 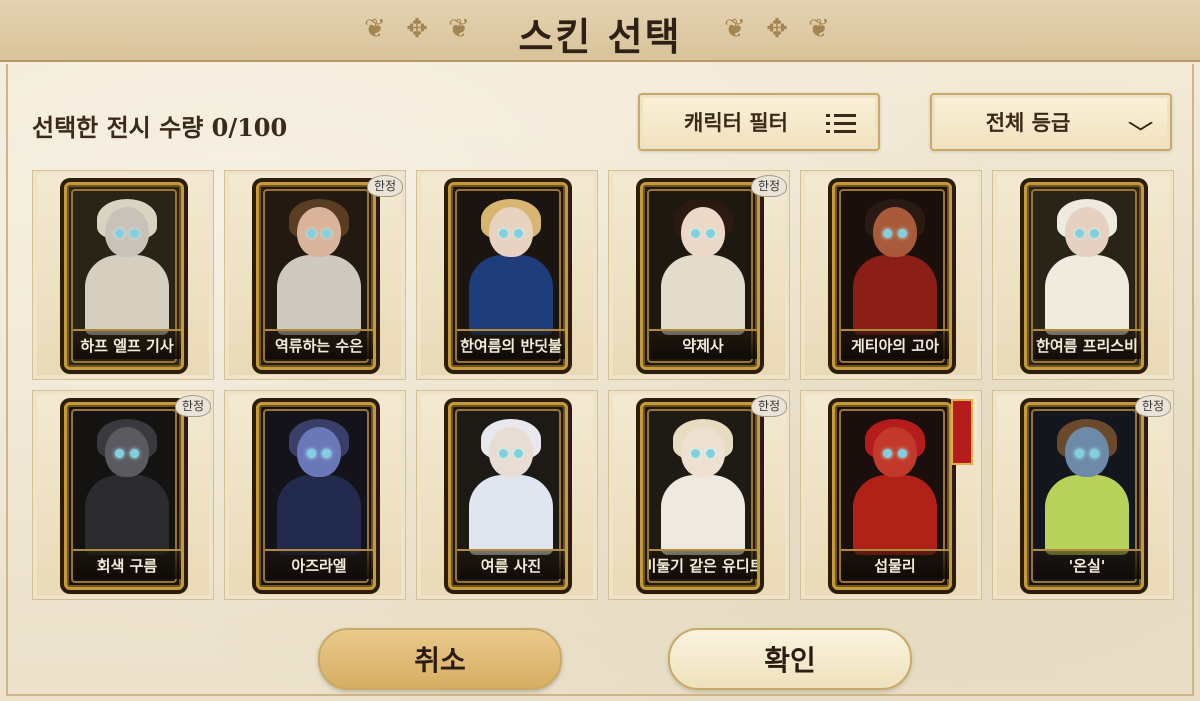 What do you see at coordinates (703, 564) in the screenshot?
I see `skin-name: 비둘기 같은 유디트` at bounding box center [703, 564].